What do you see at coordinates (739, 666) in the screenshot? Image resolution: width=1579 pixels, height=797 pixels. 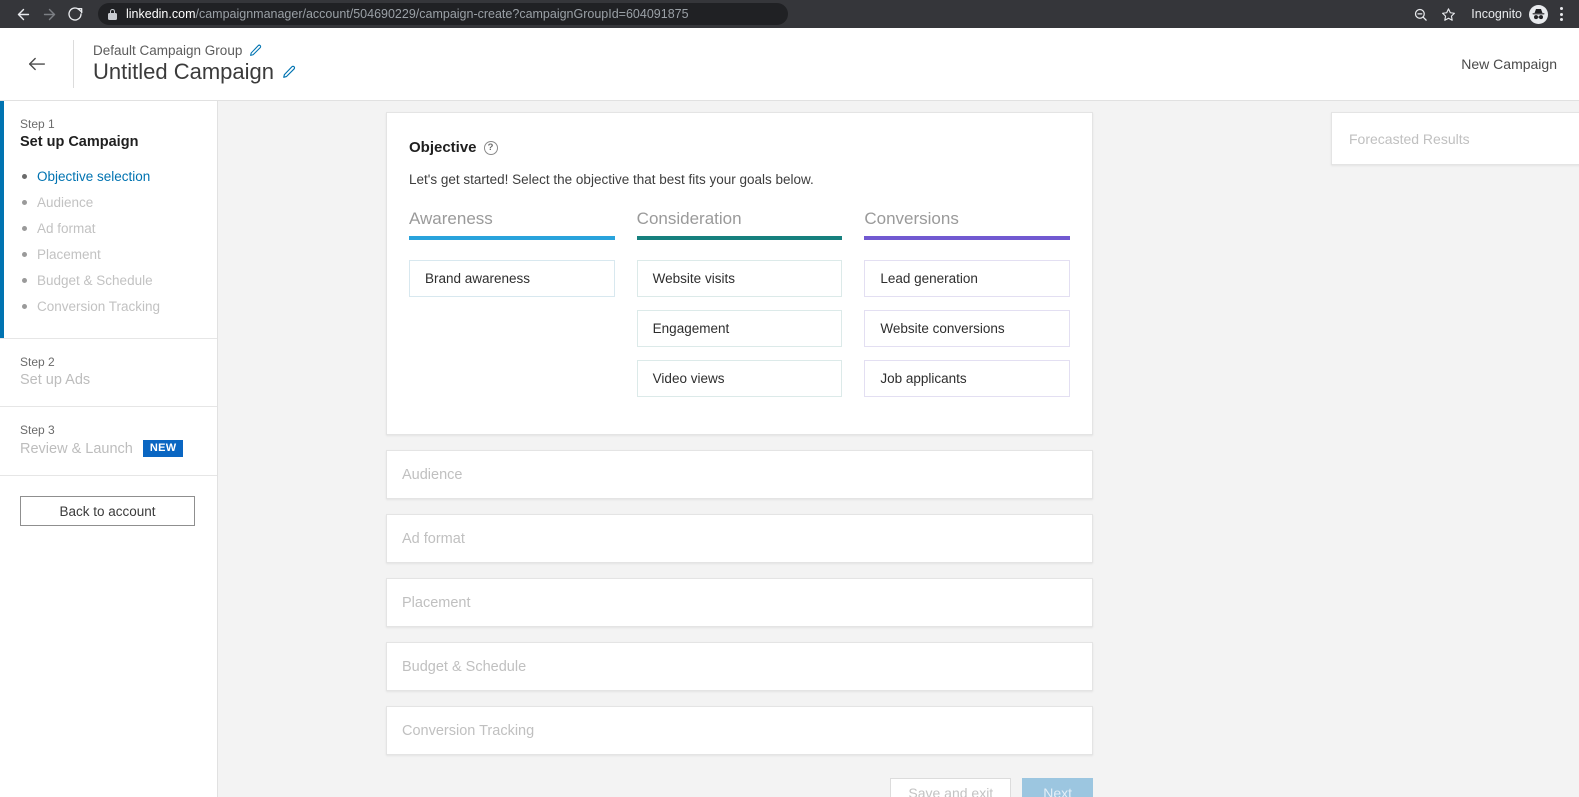 I see `section-budget-schedule: Budget & Schedule` at bounding box center [739, 666].